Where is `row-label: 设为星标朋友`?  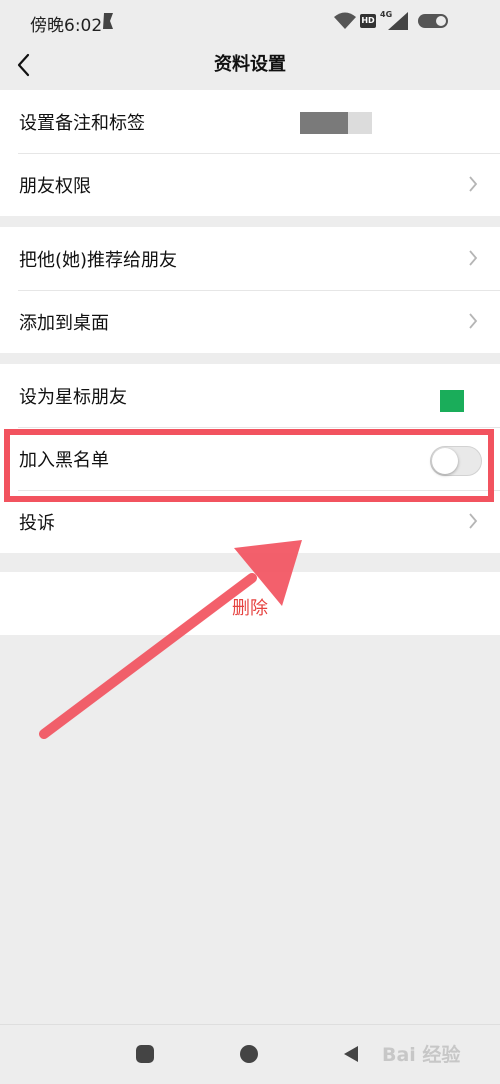
row-label: 设为星标朋友 is located at coordinates (73, 397).